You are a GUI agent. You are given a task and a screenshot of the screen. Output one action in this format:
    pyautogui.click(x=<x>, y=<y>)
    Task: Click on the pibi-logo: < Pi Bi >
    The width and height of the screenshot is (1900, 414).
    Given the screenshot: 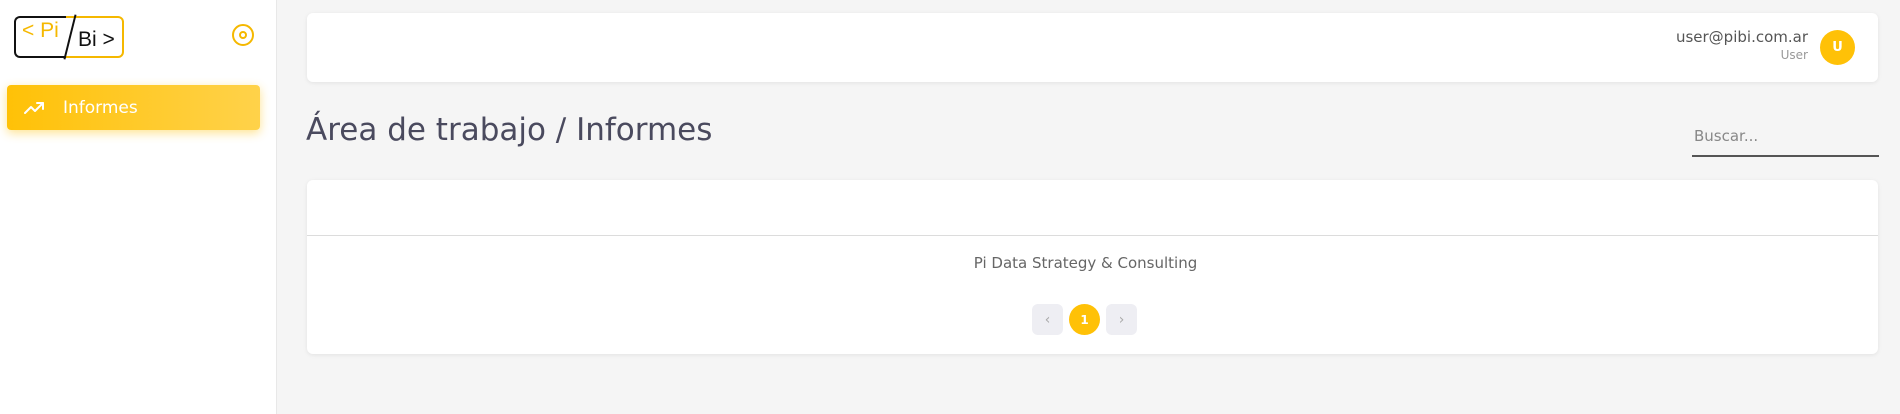 What is the action you would take?
    pyautogui.click(x=70, y=37)
    